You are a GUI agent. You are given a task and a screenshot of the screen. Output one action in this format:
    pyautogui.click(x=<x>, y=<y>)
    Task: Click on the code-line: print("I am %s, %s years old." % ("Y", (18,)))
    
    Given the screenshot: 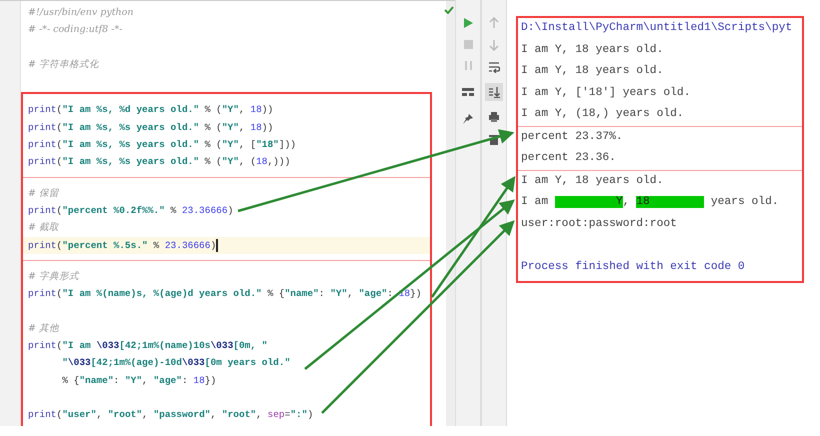 What is the action you would take?
    pyautogui.click(x=159, y=162)
    